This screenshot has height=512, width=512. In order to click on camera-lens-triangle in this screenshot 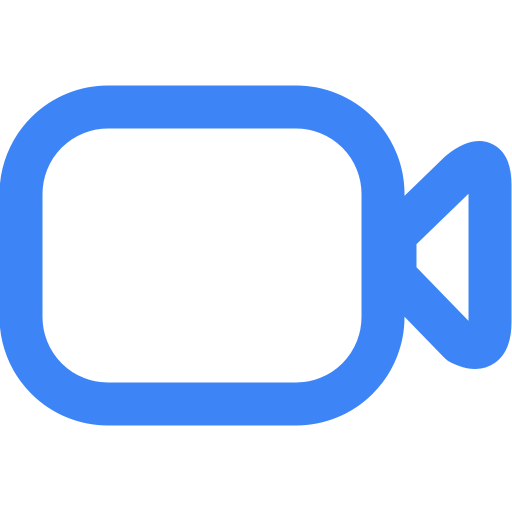, I will do `click(442, 255)`.